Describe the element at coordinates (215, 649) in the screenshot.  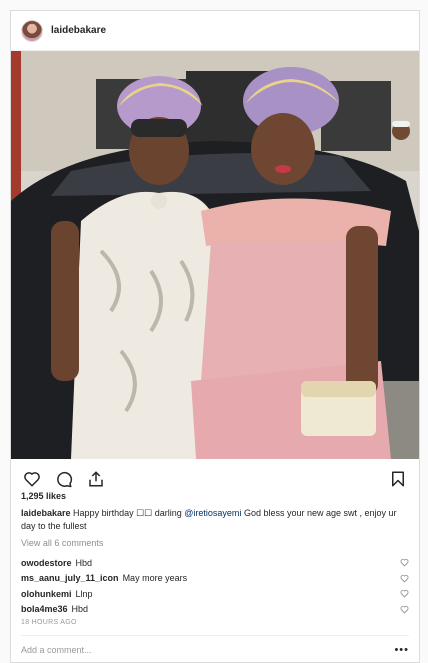
I see `add-comment-row: Add a comment... •••` at that location.